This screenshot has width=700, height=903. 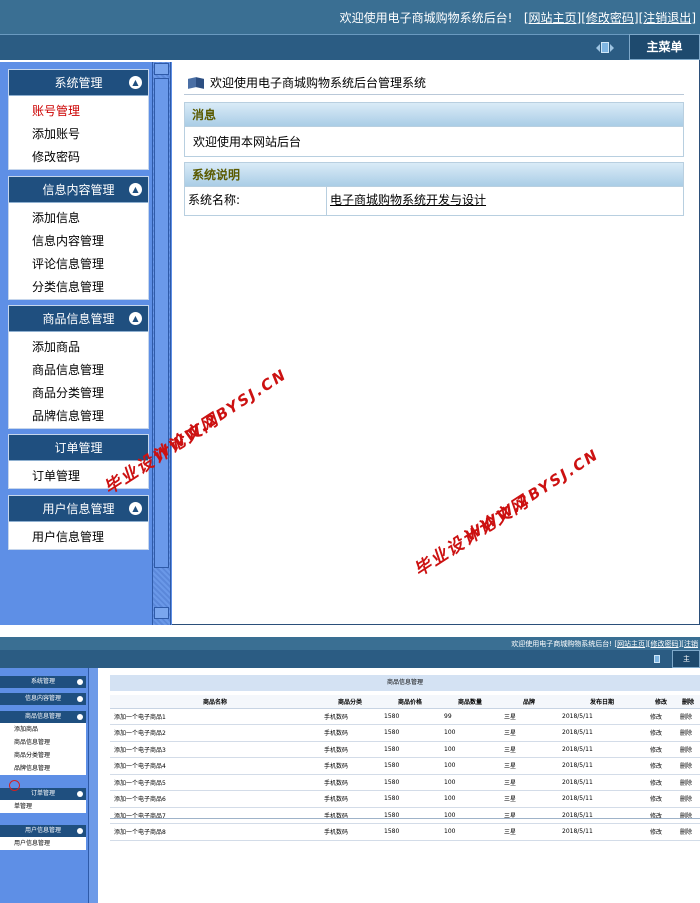 What do you see at coordinates (43, 717) in the screenshot?
I see `menu-head-goods-small: 商品信息管理` at bounding box center [43, 717].